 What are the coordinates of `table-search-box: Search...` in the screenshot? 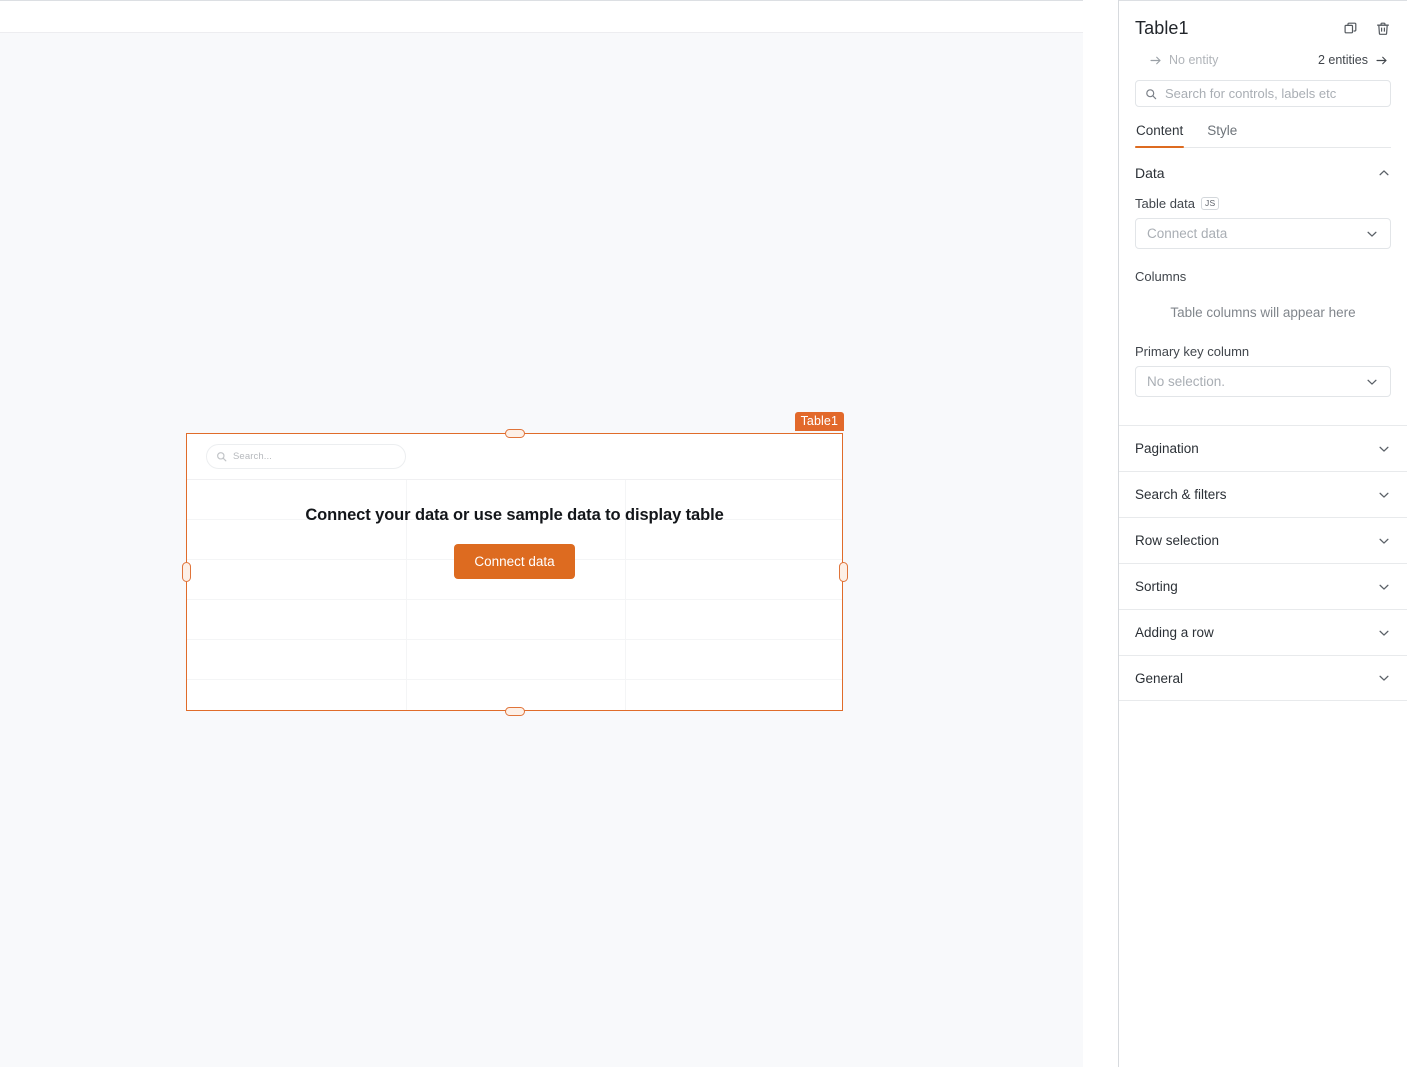 It's located at (306, 456).